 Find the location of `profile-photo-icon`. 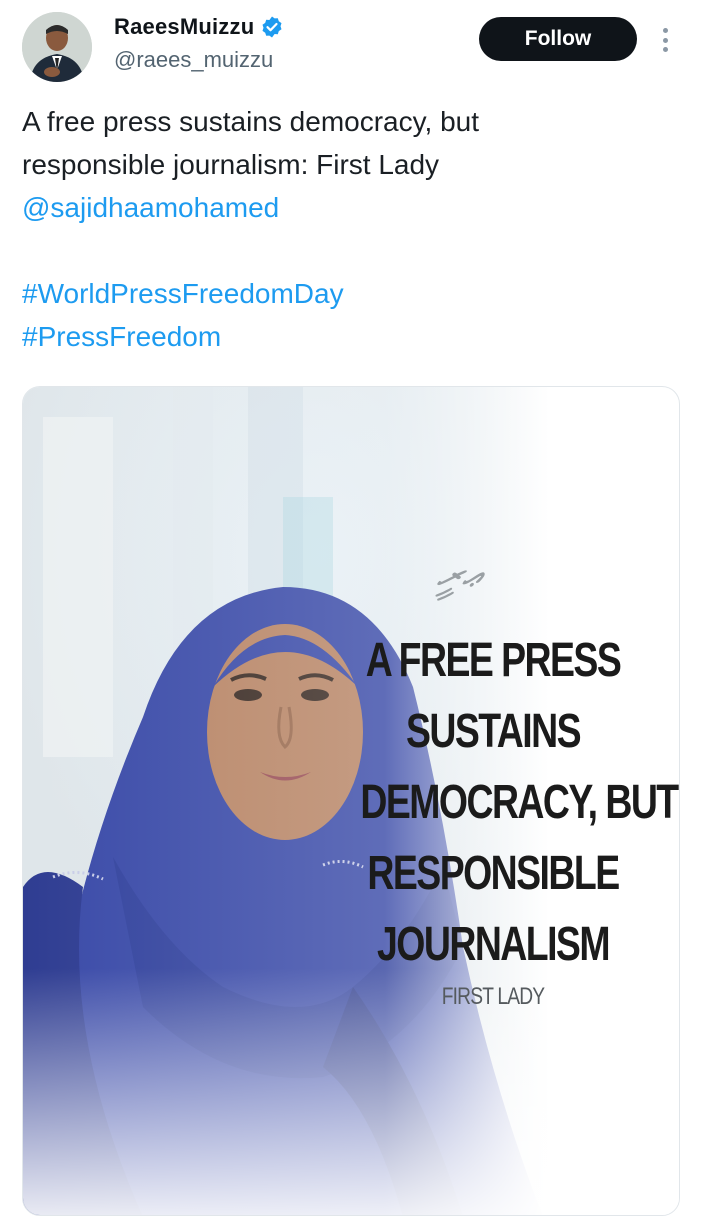

profile-photo-icon is located at coordinates (57, 47).